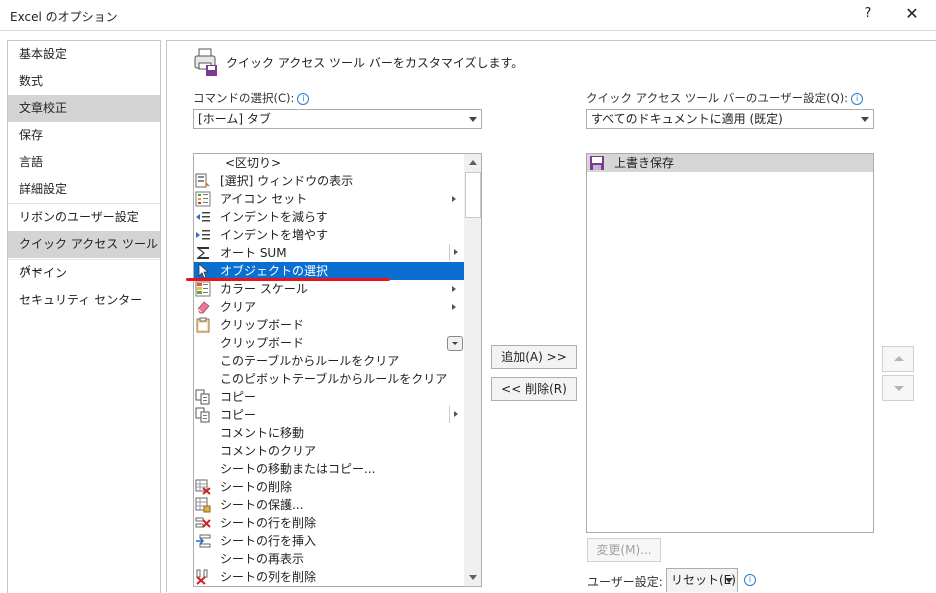 This screenshot has width=936, height=593. I want to click on list-item-label: カラー スケール, so click(264, 289).